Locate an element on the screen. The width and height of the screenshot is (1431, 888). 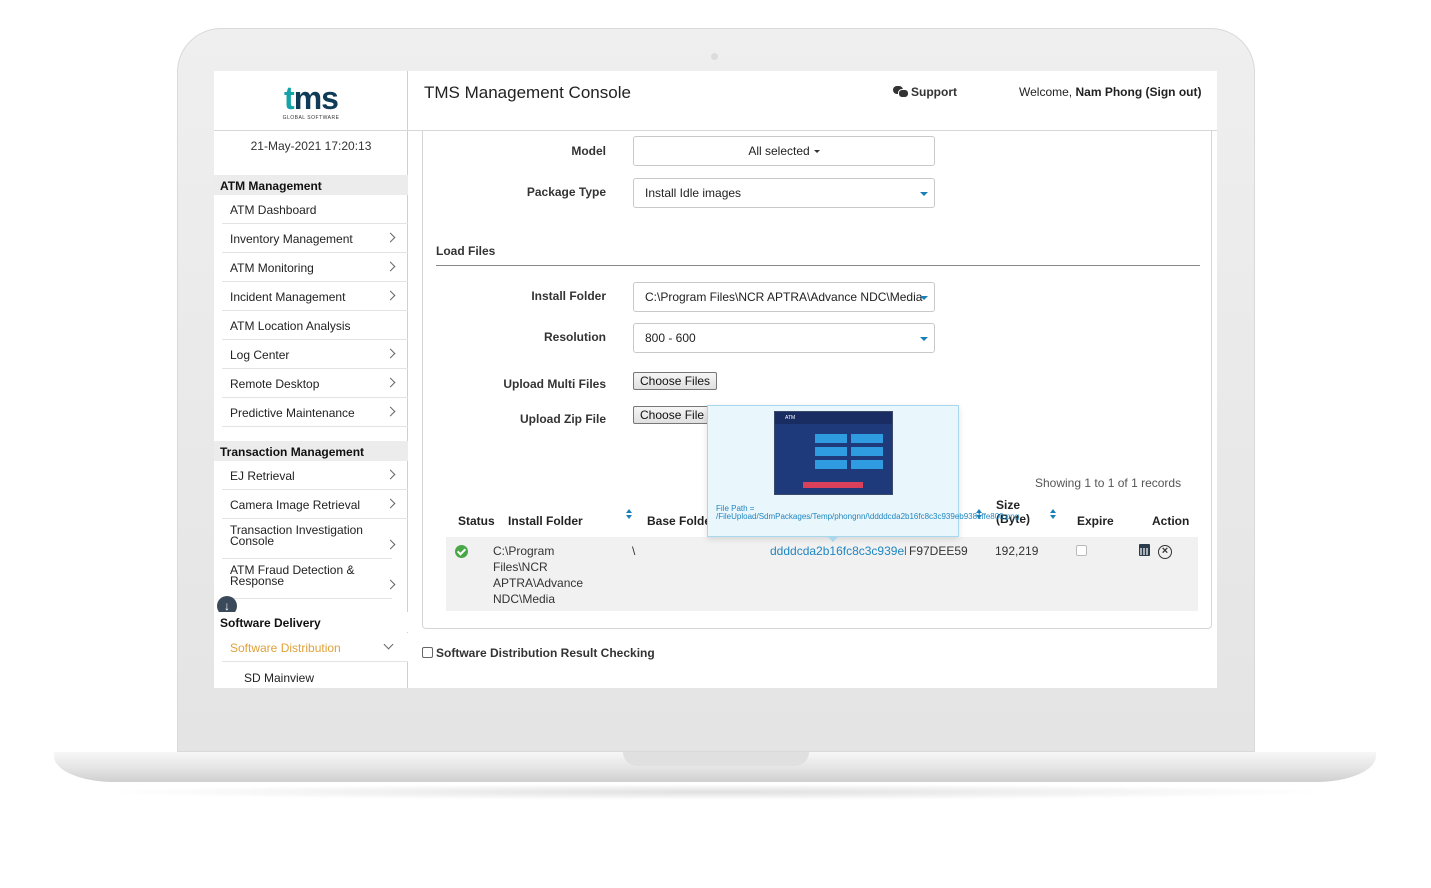
section-atm-management: ATM Management is located at coordinates (311, 185).